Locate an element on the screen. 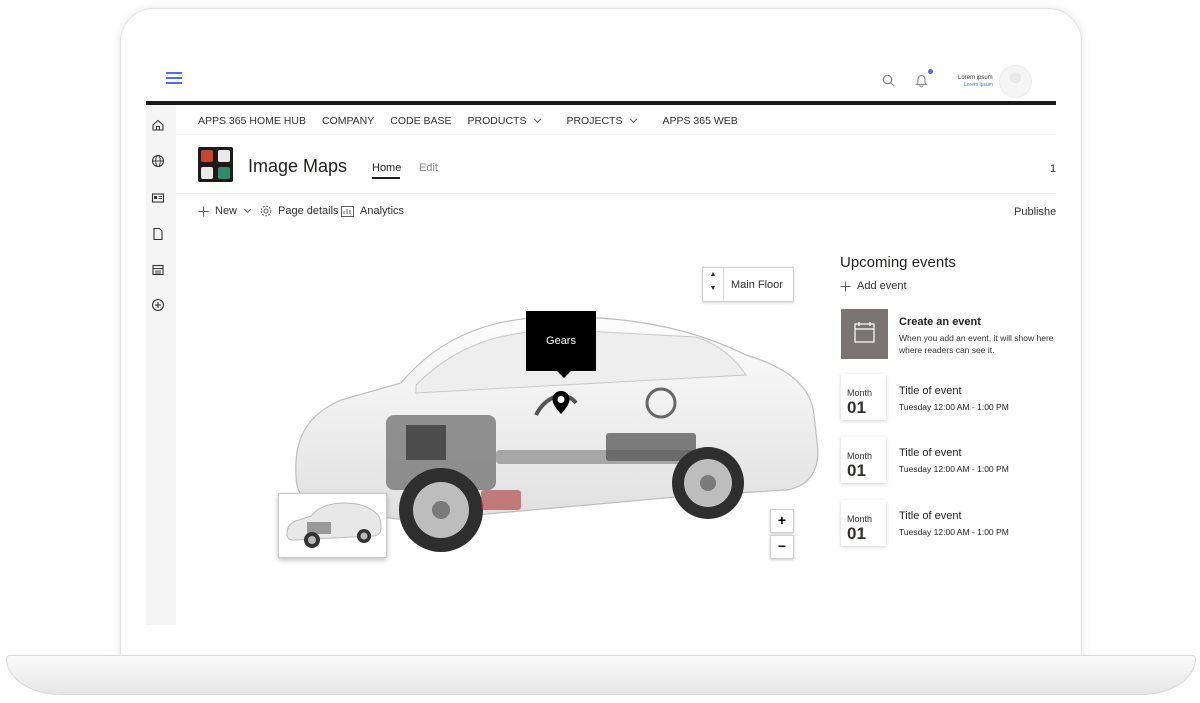 This screenshot has height=703, width=1200. calendar-icon is located at coordinates (864, 332).